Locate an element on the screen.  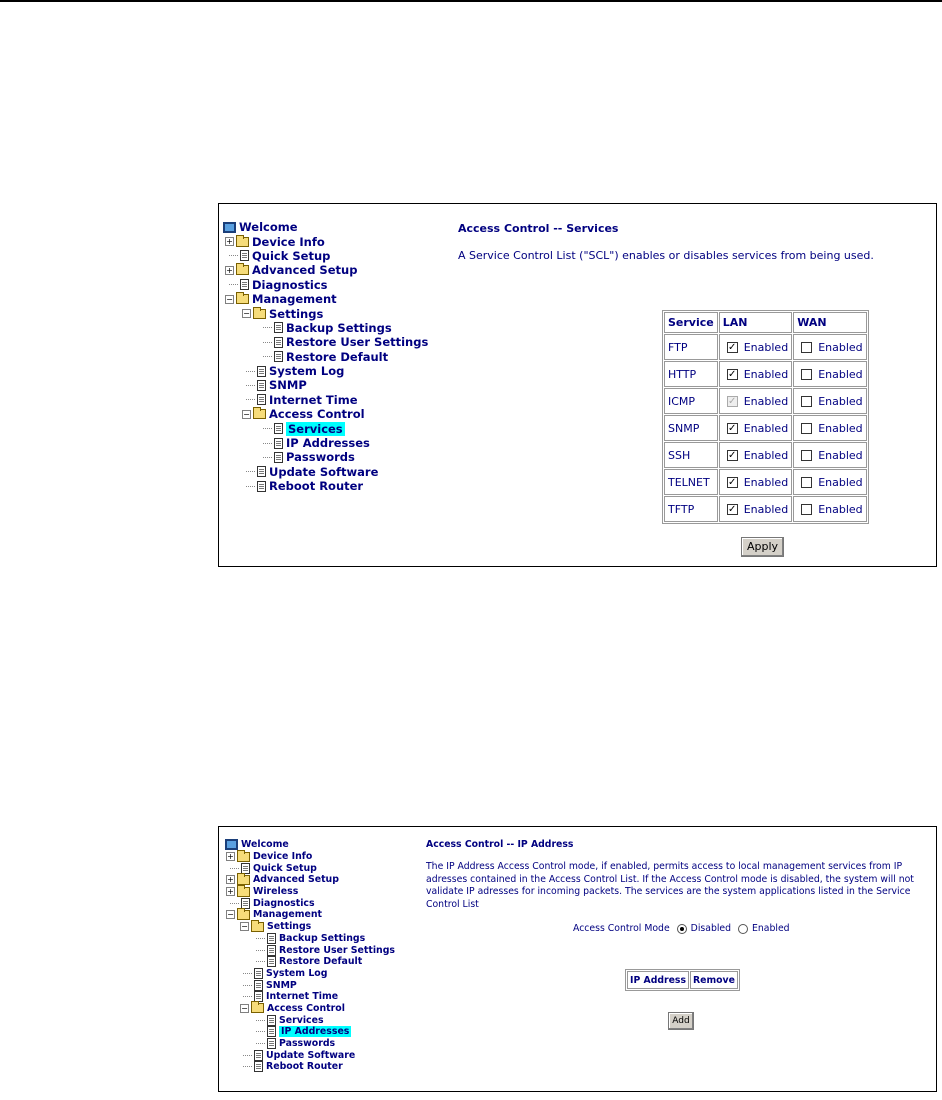
column-header-service: Service is located at coordinates (691, 322).